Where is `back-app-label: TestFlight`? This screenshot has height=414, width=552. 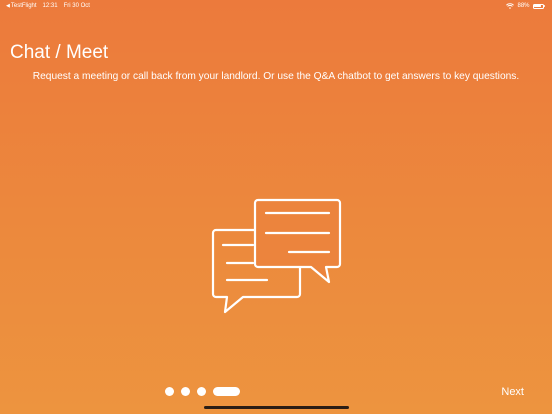
back-app-label: TestFlight is located at coordinates (23, 6).